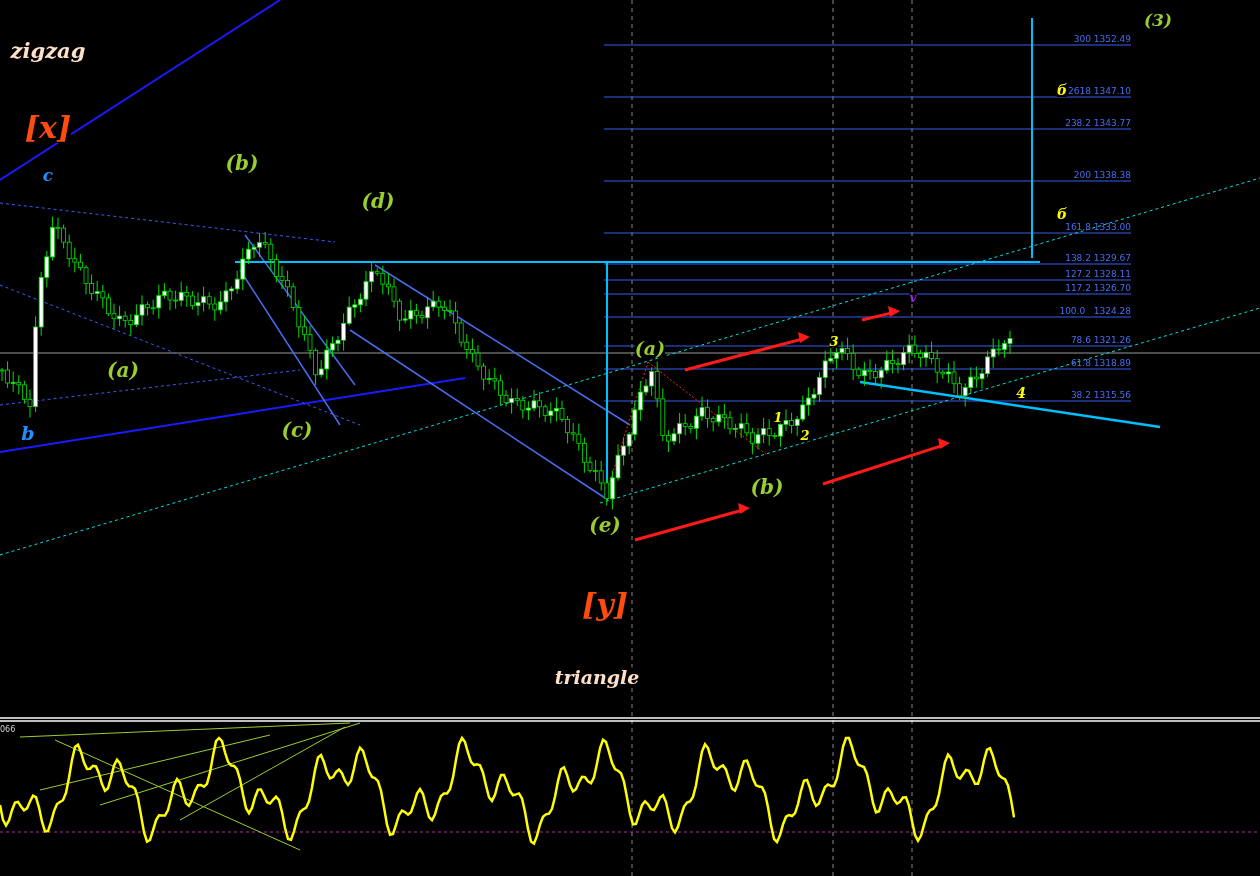  Describe the element at coordinates (805, 435) in the screenshot. I see `wave-label: 2` at that location.